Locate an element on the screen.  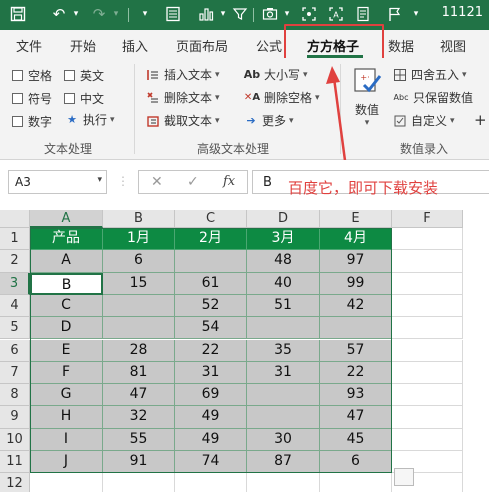
keep-numbers-button: Abc 只保留数值 is located at coordinates (433, 97).